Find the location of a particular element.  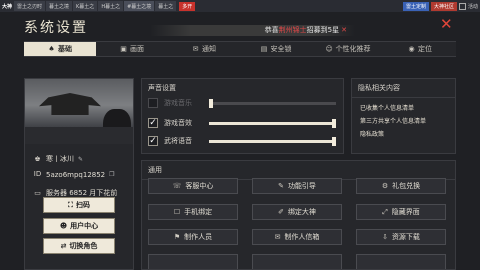

tab-label: 画面 is located at coordinates (137, 49).